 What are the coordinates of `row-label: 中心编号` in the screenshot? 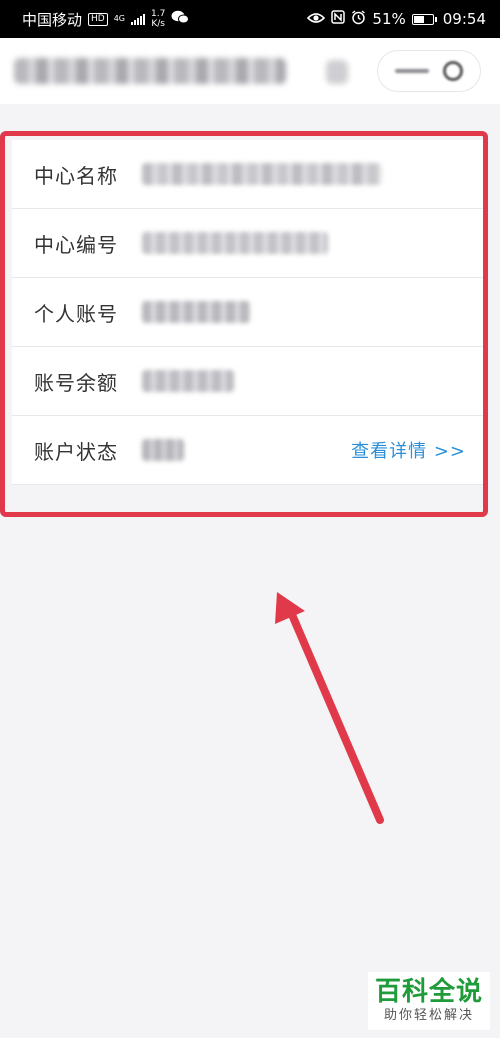 It's located at (76, 244).